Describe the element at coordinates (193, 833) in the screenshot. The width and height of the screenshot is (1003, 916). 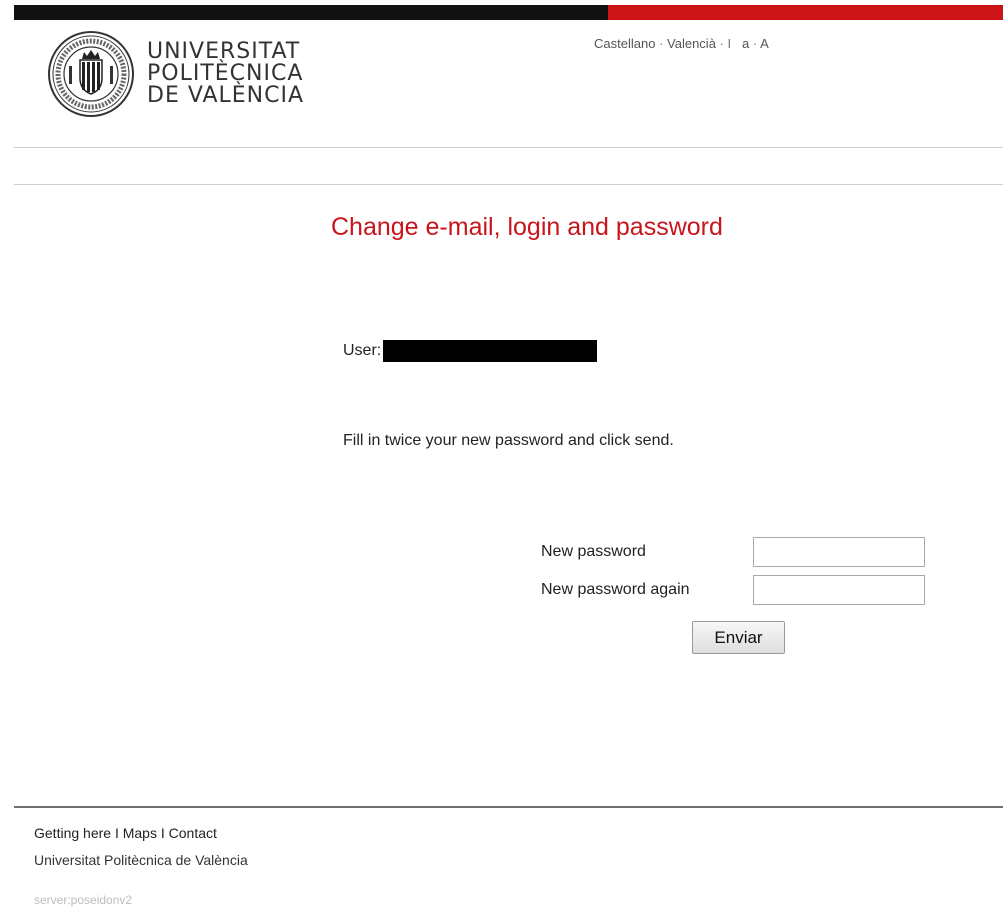
I see `footer-link-contact: Contact` at that location.